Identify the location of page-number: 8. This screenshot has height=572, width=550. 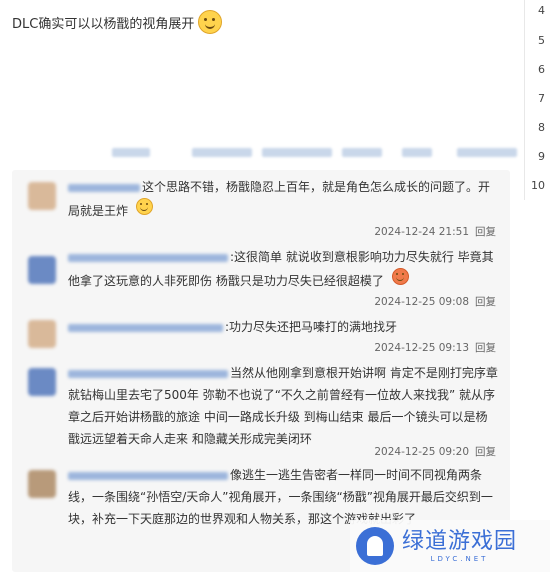
(541, 127).